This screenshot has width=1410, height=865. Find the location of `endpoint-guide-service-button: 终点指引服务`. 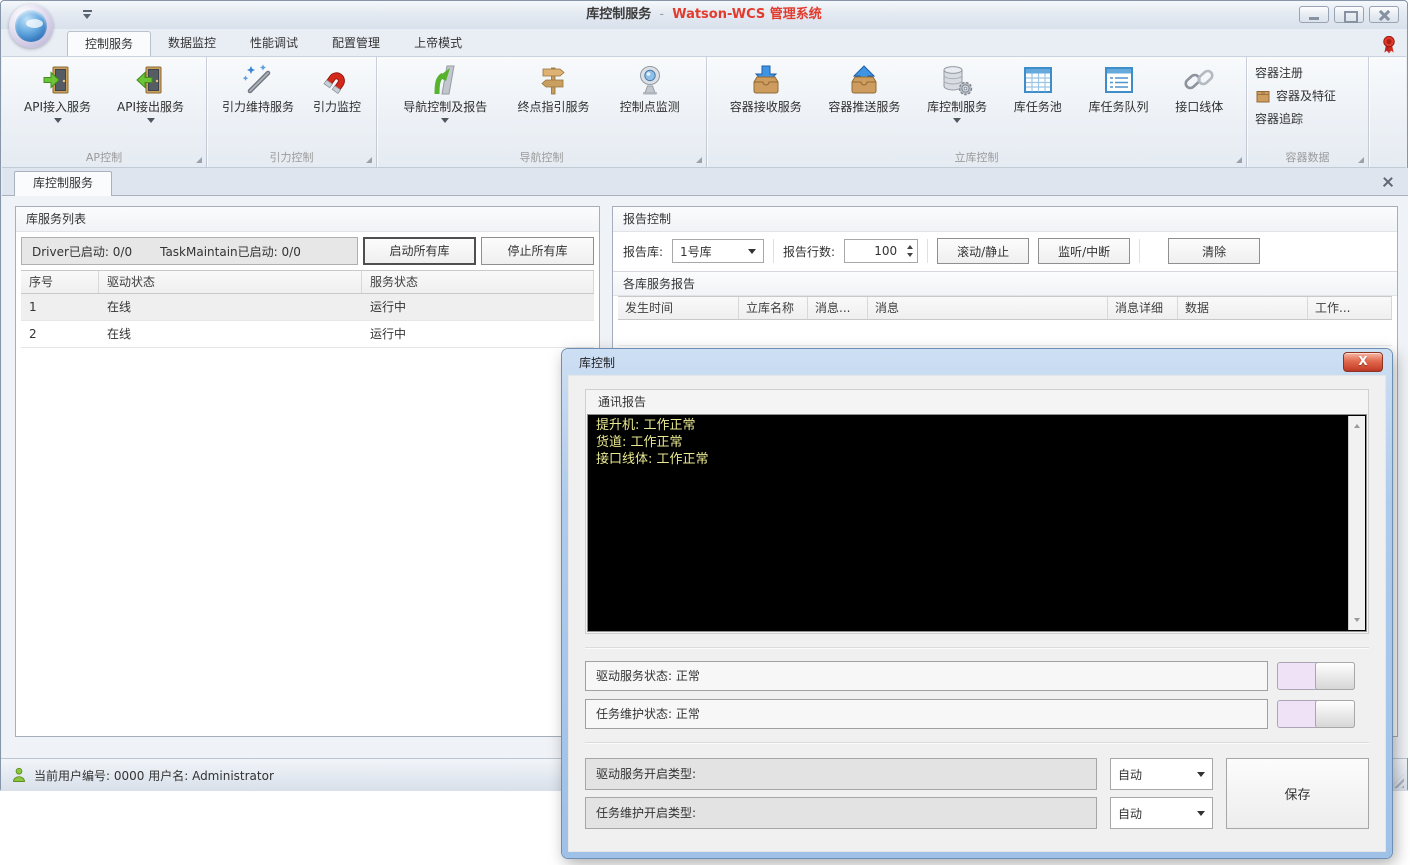

endpoint-guide-service-button: 终点指引服务 is located at coordinates (553, 104).